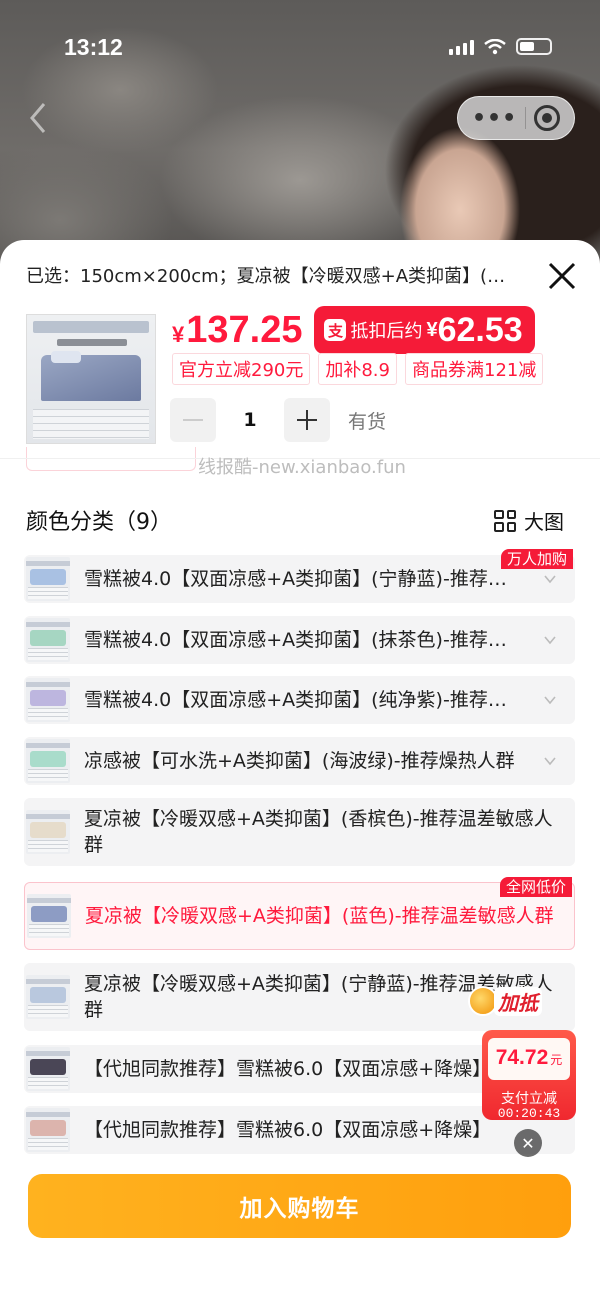 The height and width of the screenshot is (1304, 600). What do you see at coordinates (536, 559) in the screenshot?
I see `option-badge: 万人加购` at bounding box center [536, 559].